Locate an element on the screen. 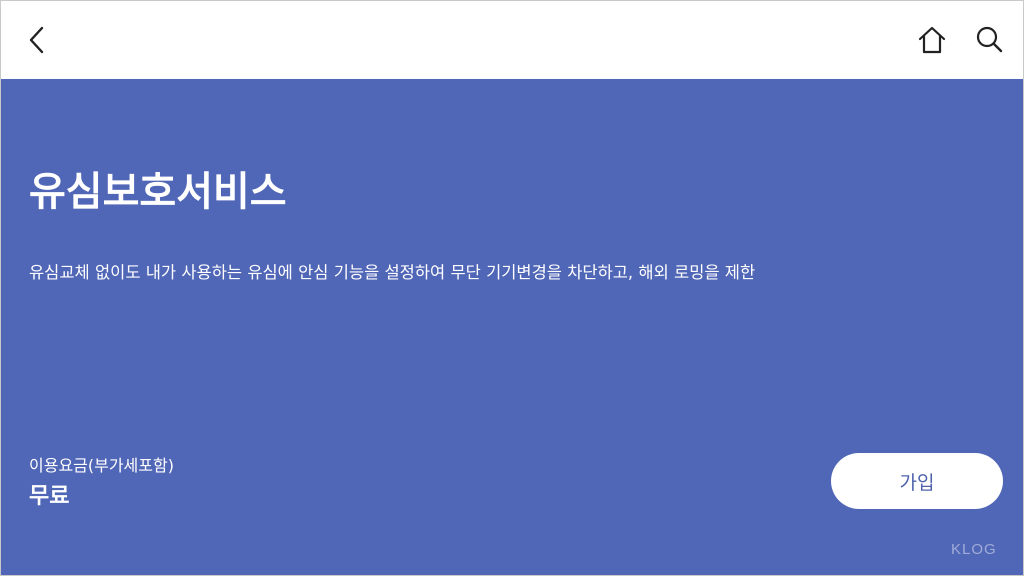 The width and height of the screenshot is (1024, 576). chevron-left-icon is located at coordinates (36, 40).